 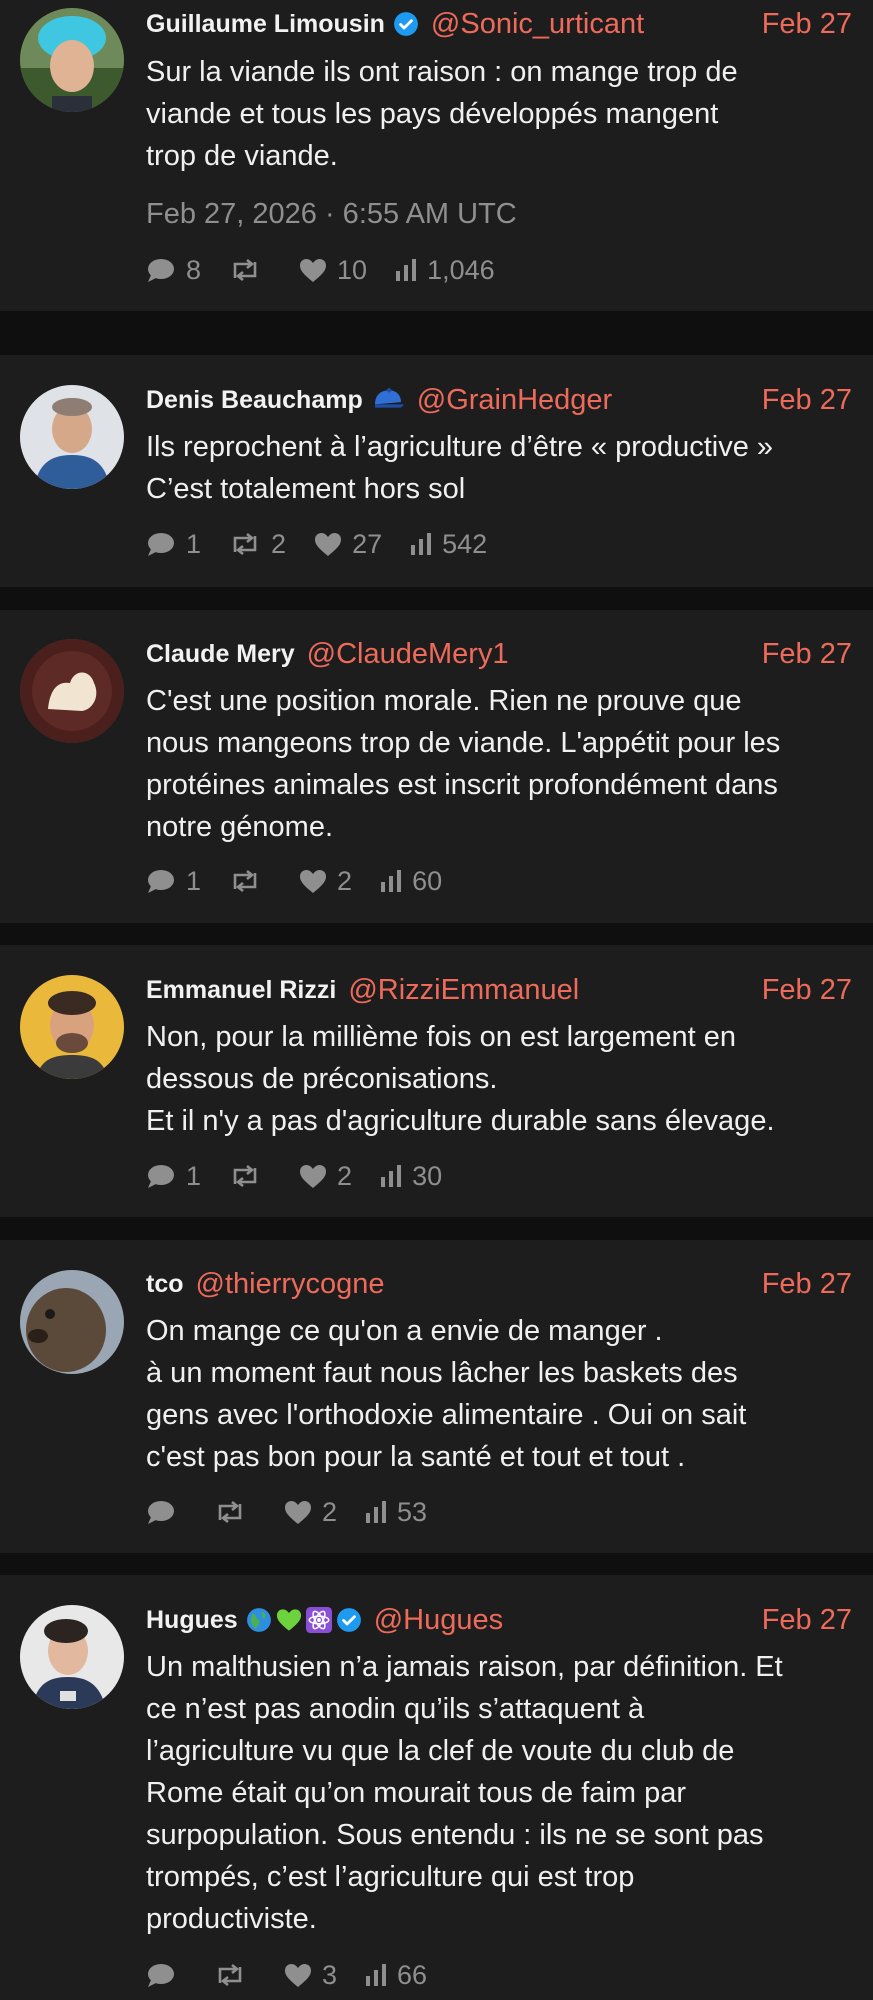 I want to click on views-count: 53, so click(x=412, y=1511).